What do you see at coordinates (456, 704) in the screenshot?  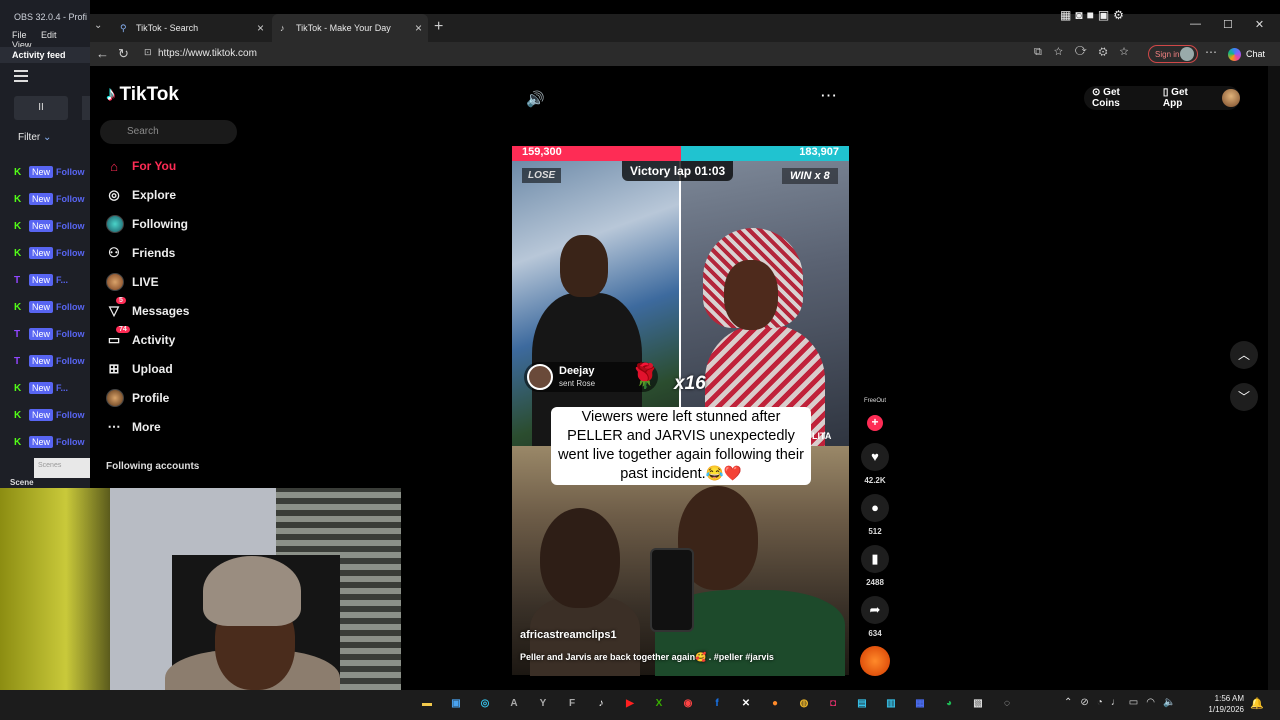 I see `taskbar-store-icon: ▣` at bounding box center [456, 704].